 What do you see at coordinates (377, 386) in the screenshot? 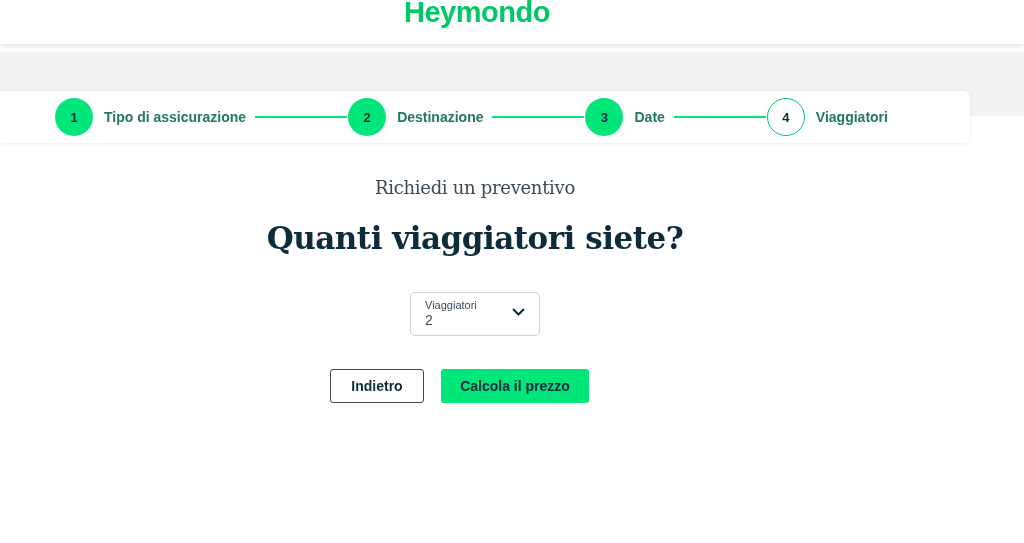
I see `back-button: Indietro` at bounding box center [377, 386].